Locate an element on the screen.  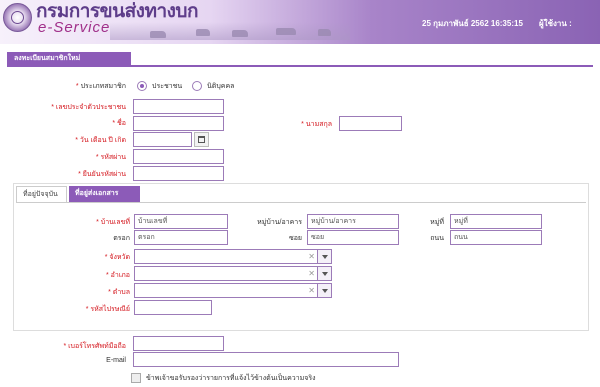
last-name-input is located at coordinates (370, 123).